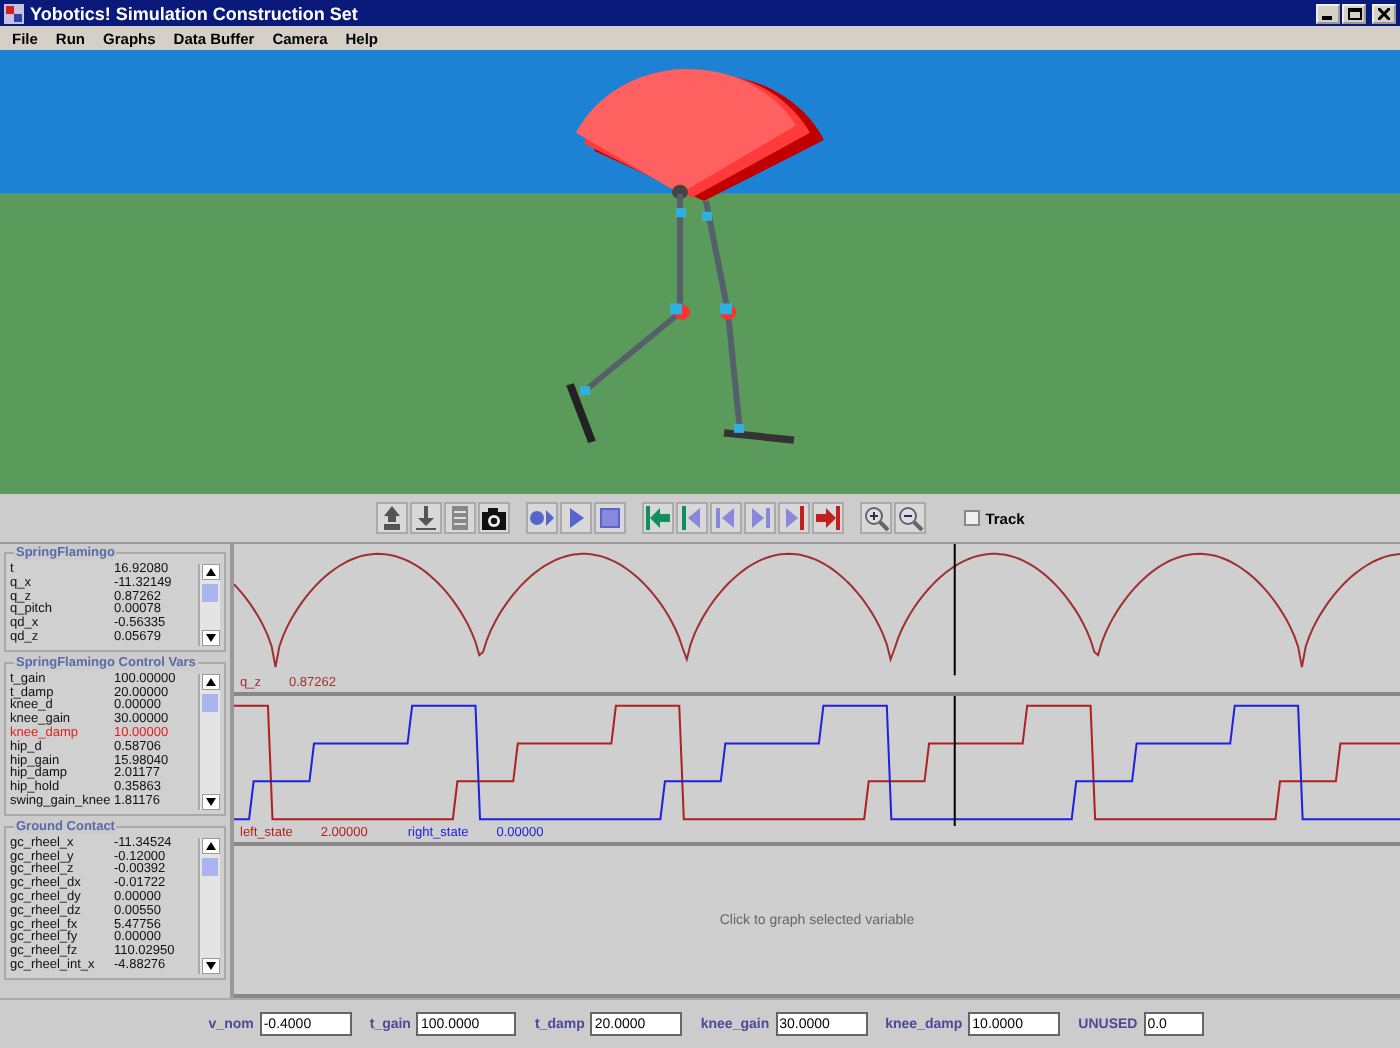 This screenshot has width=1400, height=1048. What do you see at coordinates (575, 518) in the screenshot?
I see `play-button` at bounding box center [575, 518].